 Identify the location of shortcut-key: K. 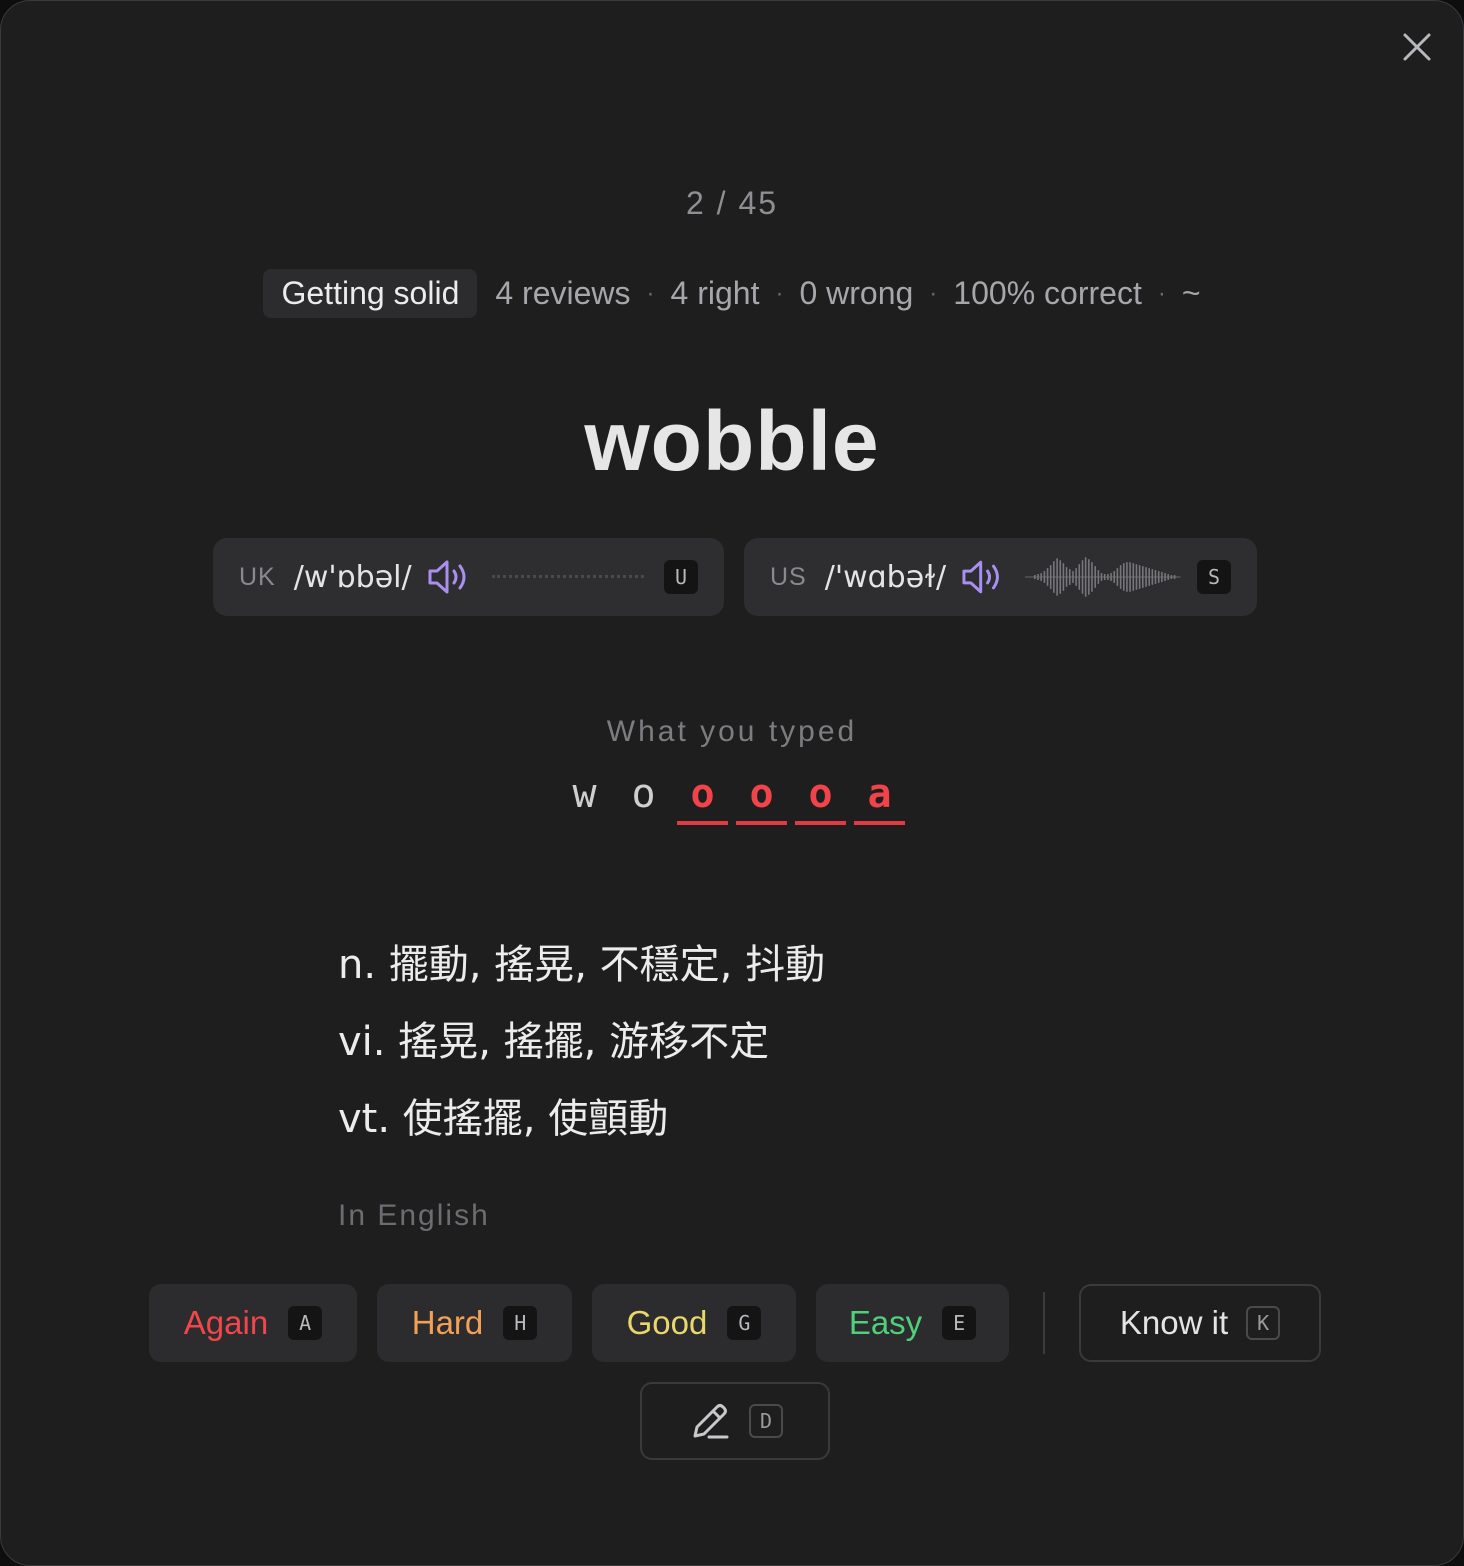
(1263, 1323).